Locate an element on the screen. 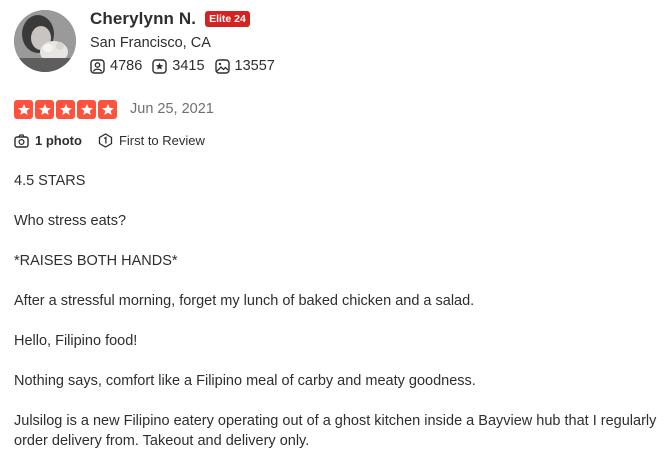 This screenshot has height=451, width=671. star-rating is located at coordinates (66, 109).